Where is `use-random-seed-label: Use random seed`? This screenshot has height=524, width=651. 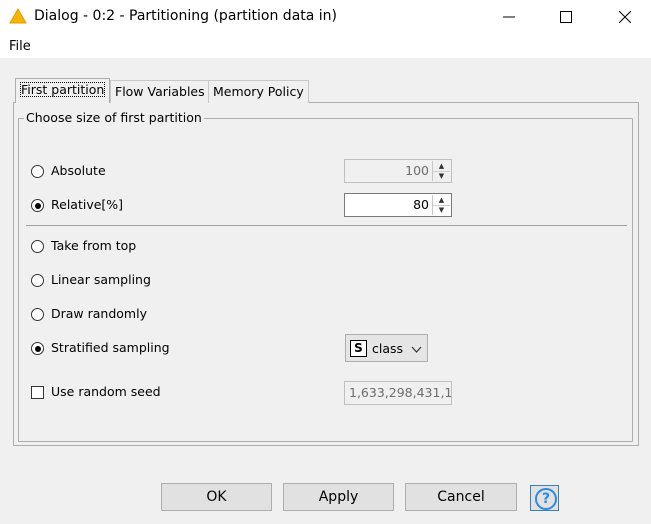 use-random-seed-label: Use random seed is located at coordinates (106, 391).